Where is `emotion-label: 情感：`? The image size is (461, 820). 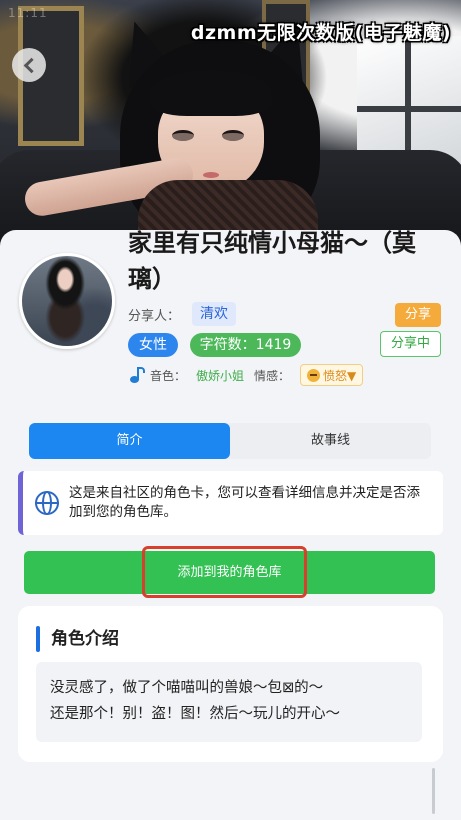
emotion-label: 情感： is located at coordinates (272, 375).